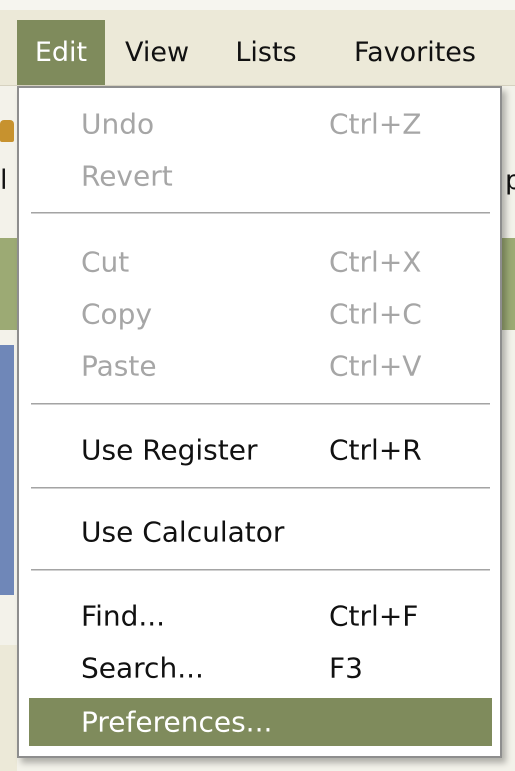 This screenshot has height=771, width=515. Describe the element at coordinates (260, 450) in the screenshot. I see `menu-item-use-register: Use Register Ctrl+R` at that location.